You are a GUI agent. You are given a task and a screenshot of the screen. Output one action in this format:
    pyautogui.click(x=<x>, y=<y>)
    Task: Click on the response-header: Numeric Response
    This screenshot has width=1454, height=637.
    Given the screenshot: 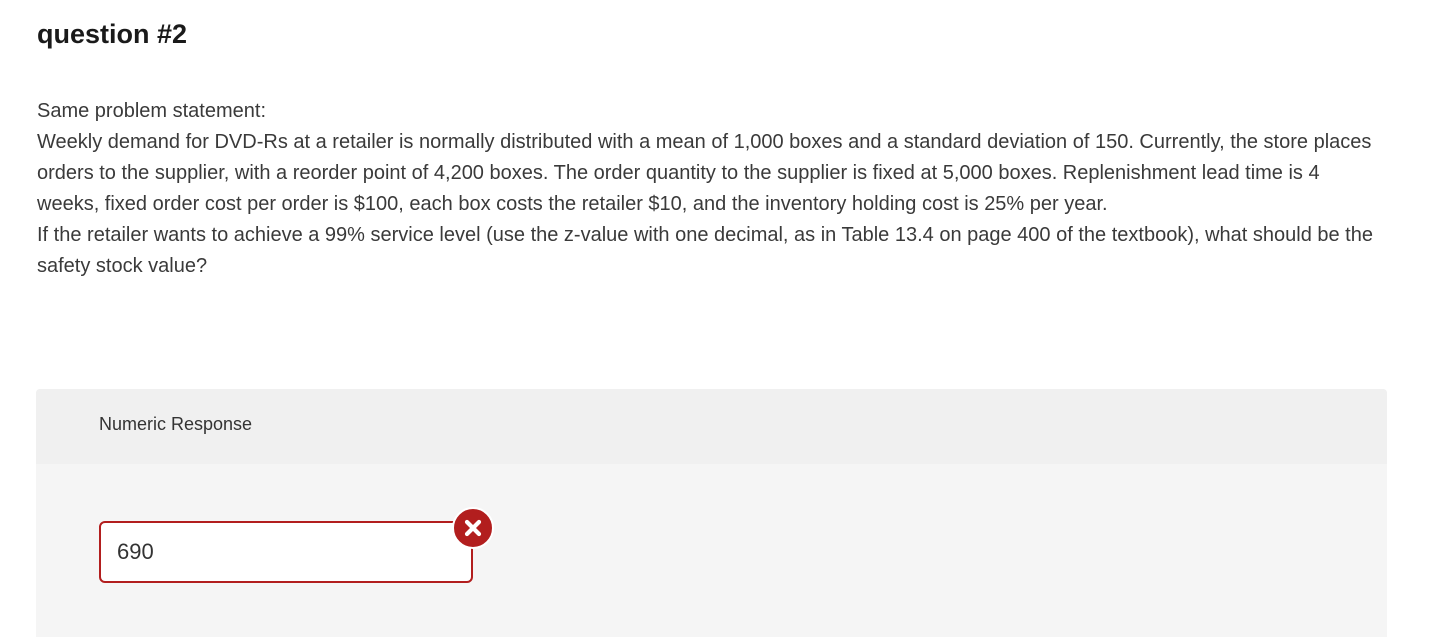 What is the action you would take?
    pyautogui.click(x=711, y=426)
    